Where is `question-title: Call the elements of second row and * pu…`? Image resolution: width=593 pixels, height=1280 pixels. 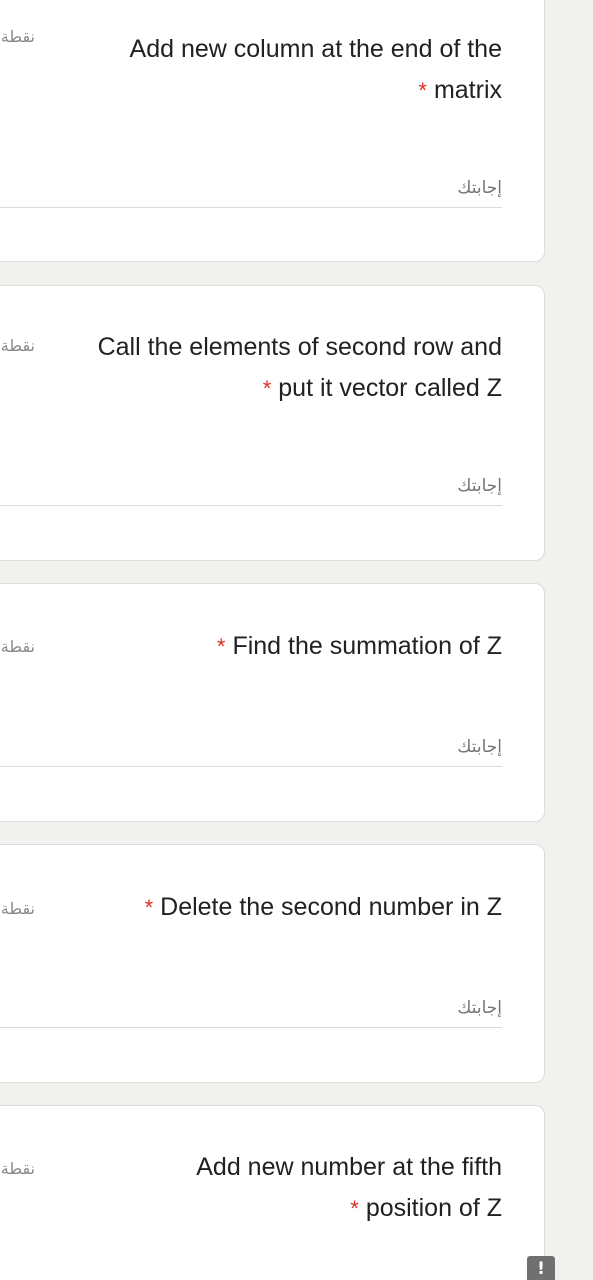 question-title: Call the elements of second row and * pu… is located at coordinates (267, 368).